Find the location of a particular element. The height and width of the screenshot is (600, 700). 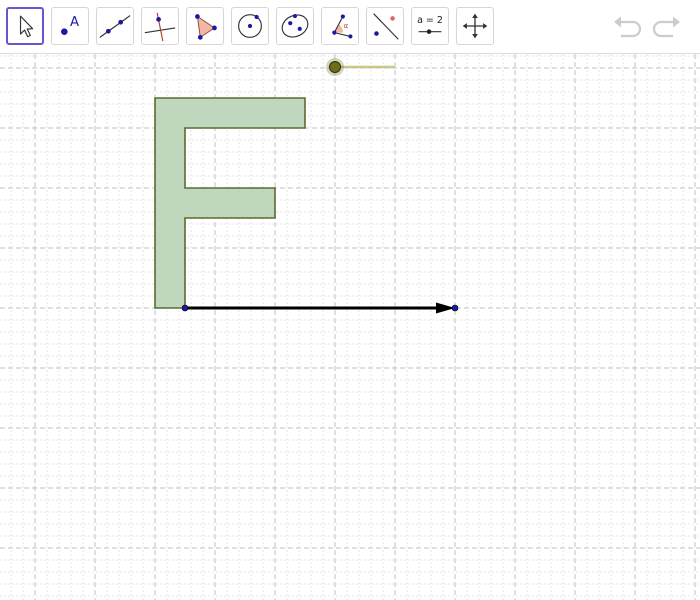

tool-polygon-button is located at coordinates (205, 26).